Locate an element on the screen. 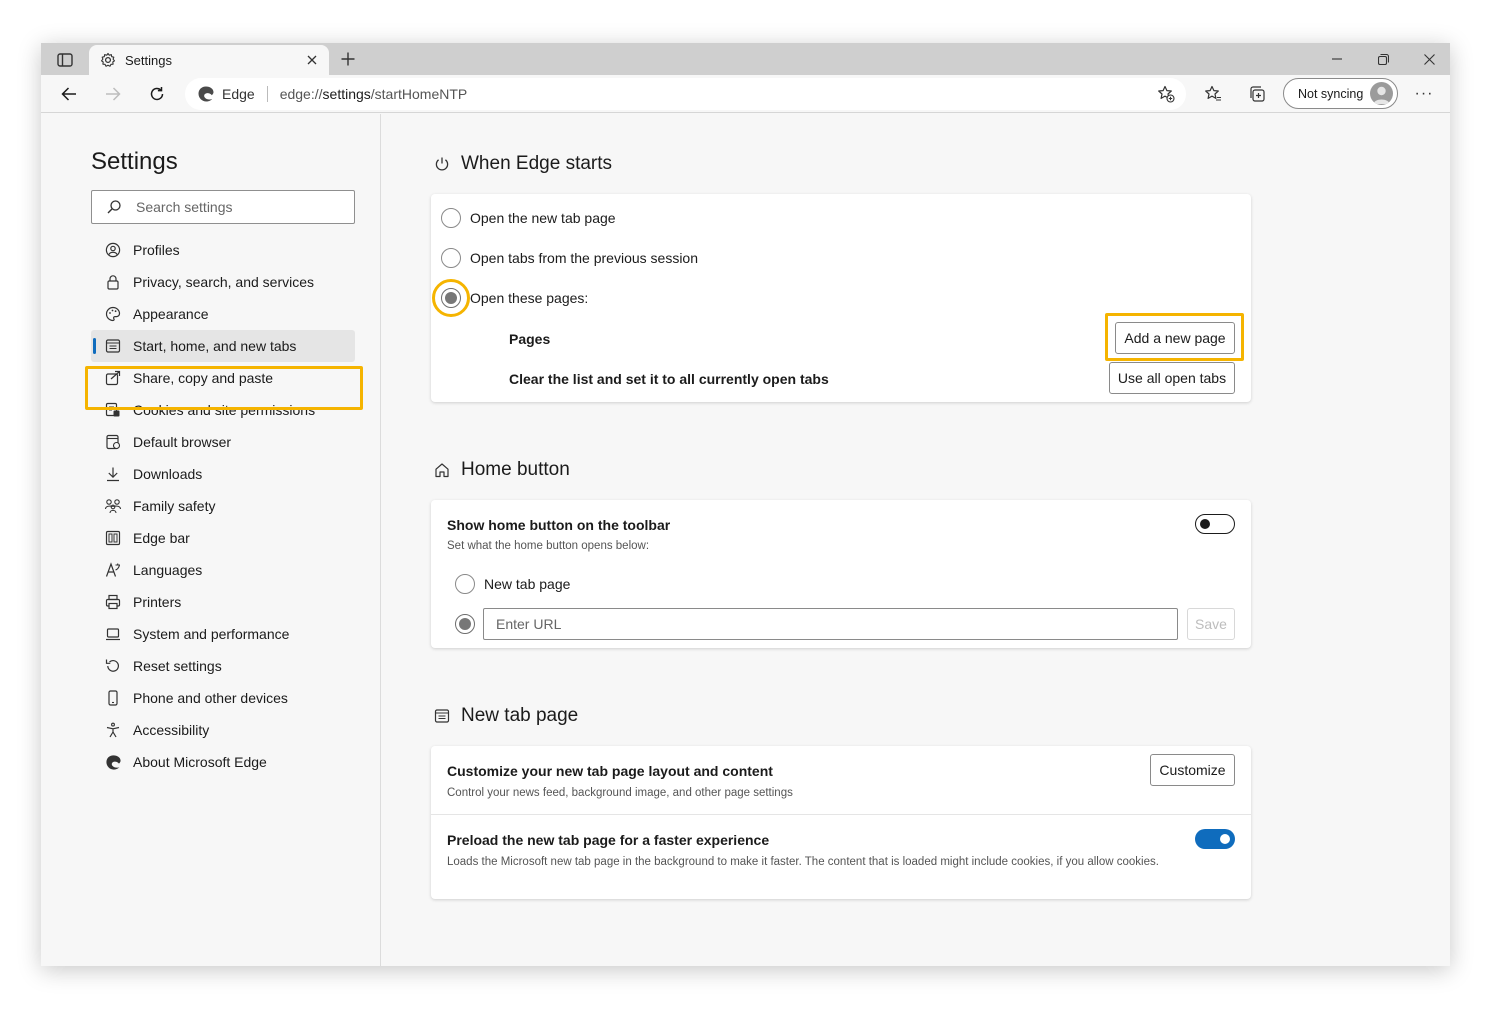 The height and width of the screenshot is (1012, 1499). refresh-icon is located at coordinates (157, 94).